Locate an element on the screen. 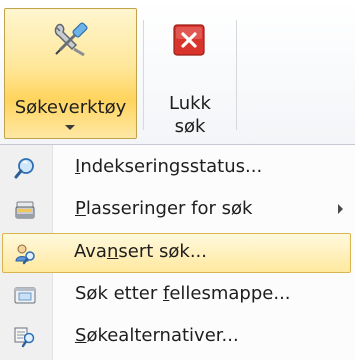 The height and width of the screenshot is (360, 355). public-folder-icon is located at coordinates (25, 295).